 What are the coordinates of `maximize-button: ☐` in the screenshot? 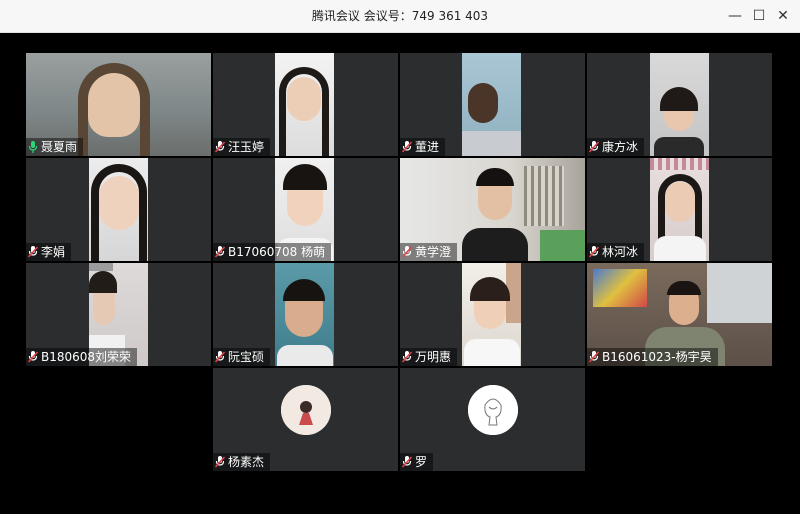 It's located at (759, 16).